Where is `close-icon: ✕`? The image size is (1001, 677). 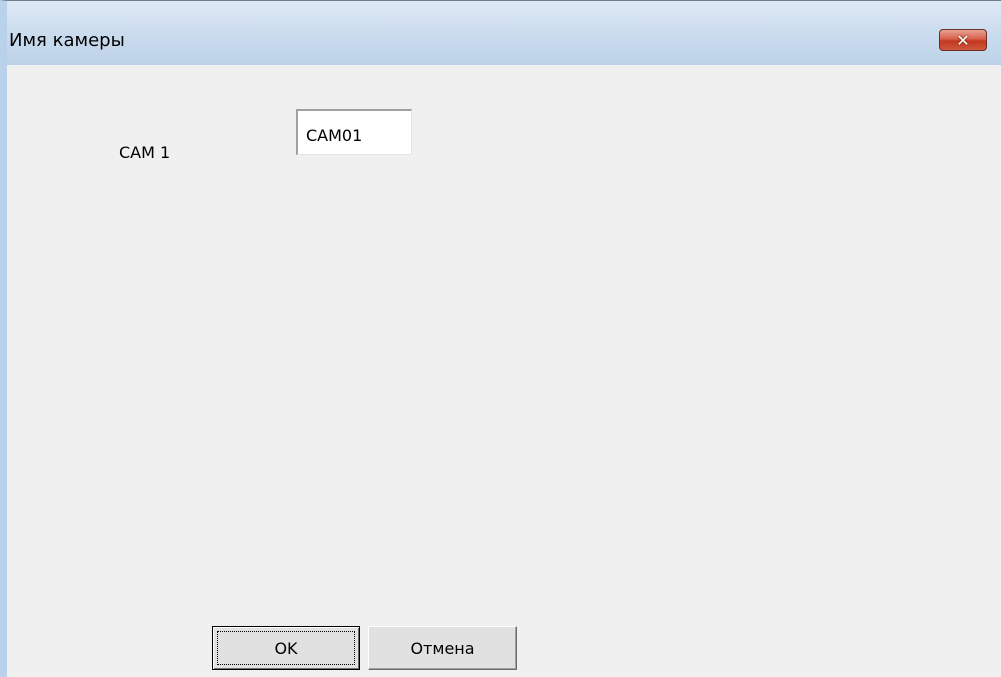
close-icon: ✕ is located at coordinates (963, 40).